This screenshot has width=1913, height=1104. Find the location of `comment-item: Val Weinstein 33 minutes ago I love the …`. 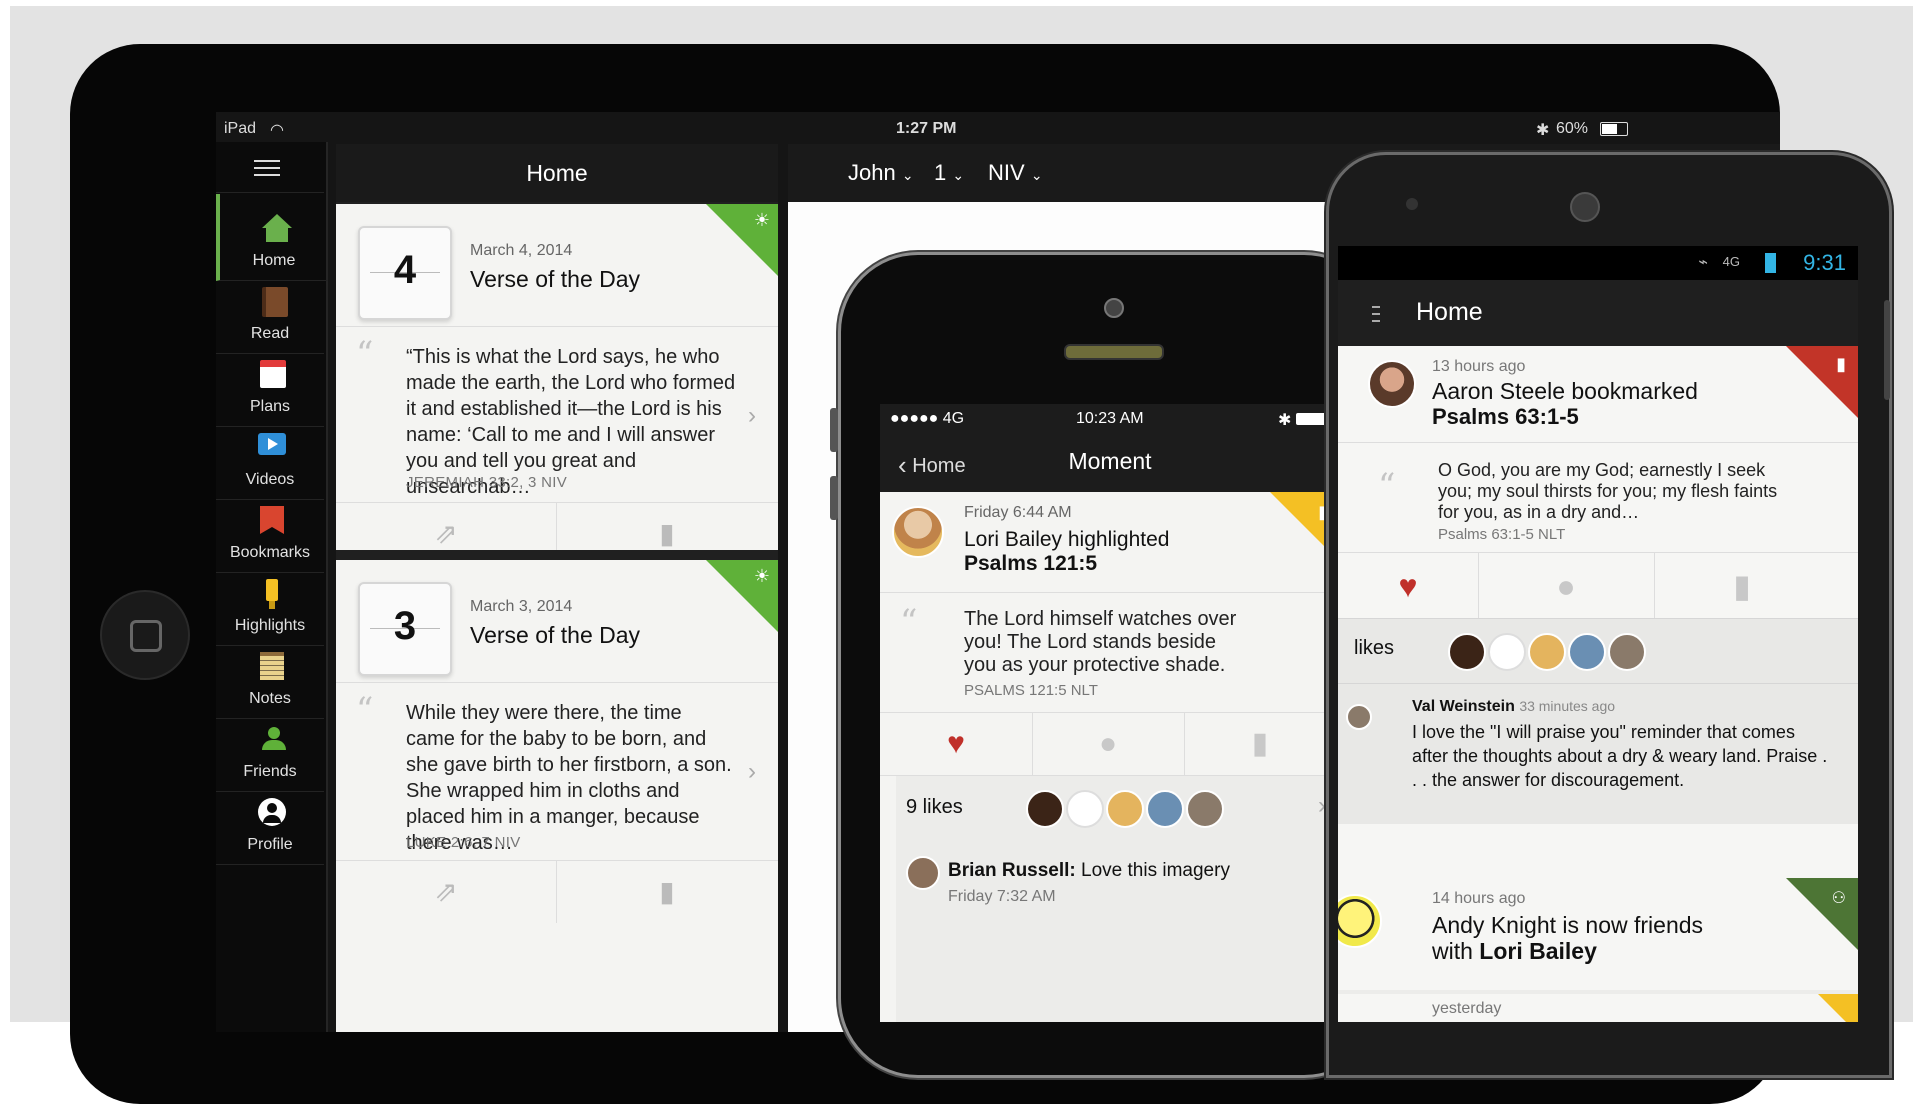

comment-item: Val Weinstein 33 minutes ago I love the … is located at coordinates (1598, 754).